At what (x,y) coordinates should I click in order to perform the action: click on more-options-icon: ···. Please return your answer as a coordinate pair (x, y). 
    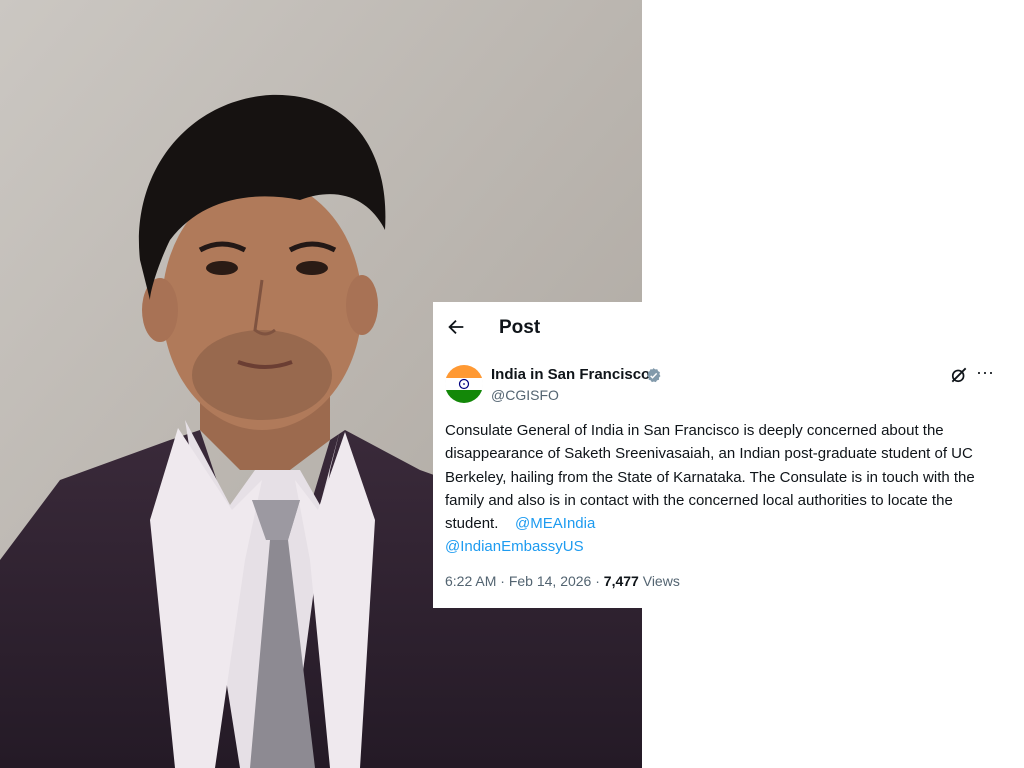
    Looking at the image, I should click on (985, 374).